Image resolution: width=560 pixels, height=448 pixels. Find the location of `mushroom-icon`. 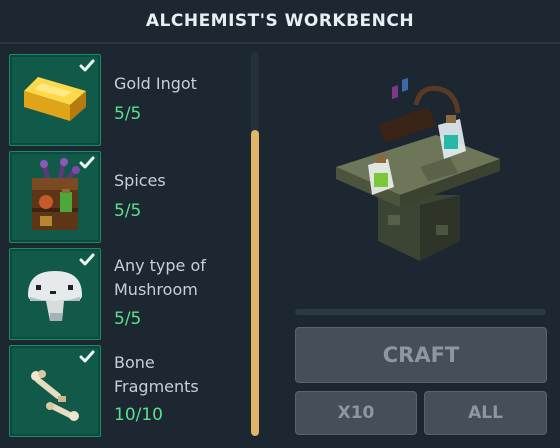

mushroom-icon is located at coordinates (55, 296).